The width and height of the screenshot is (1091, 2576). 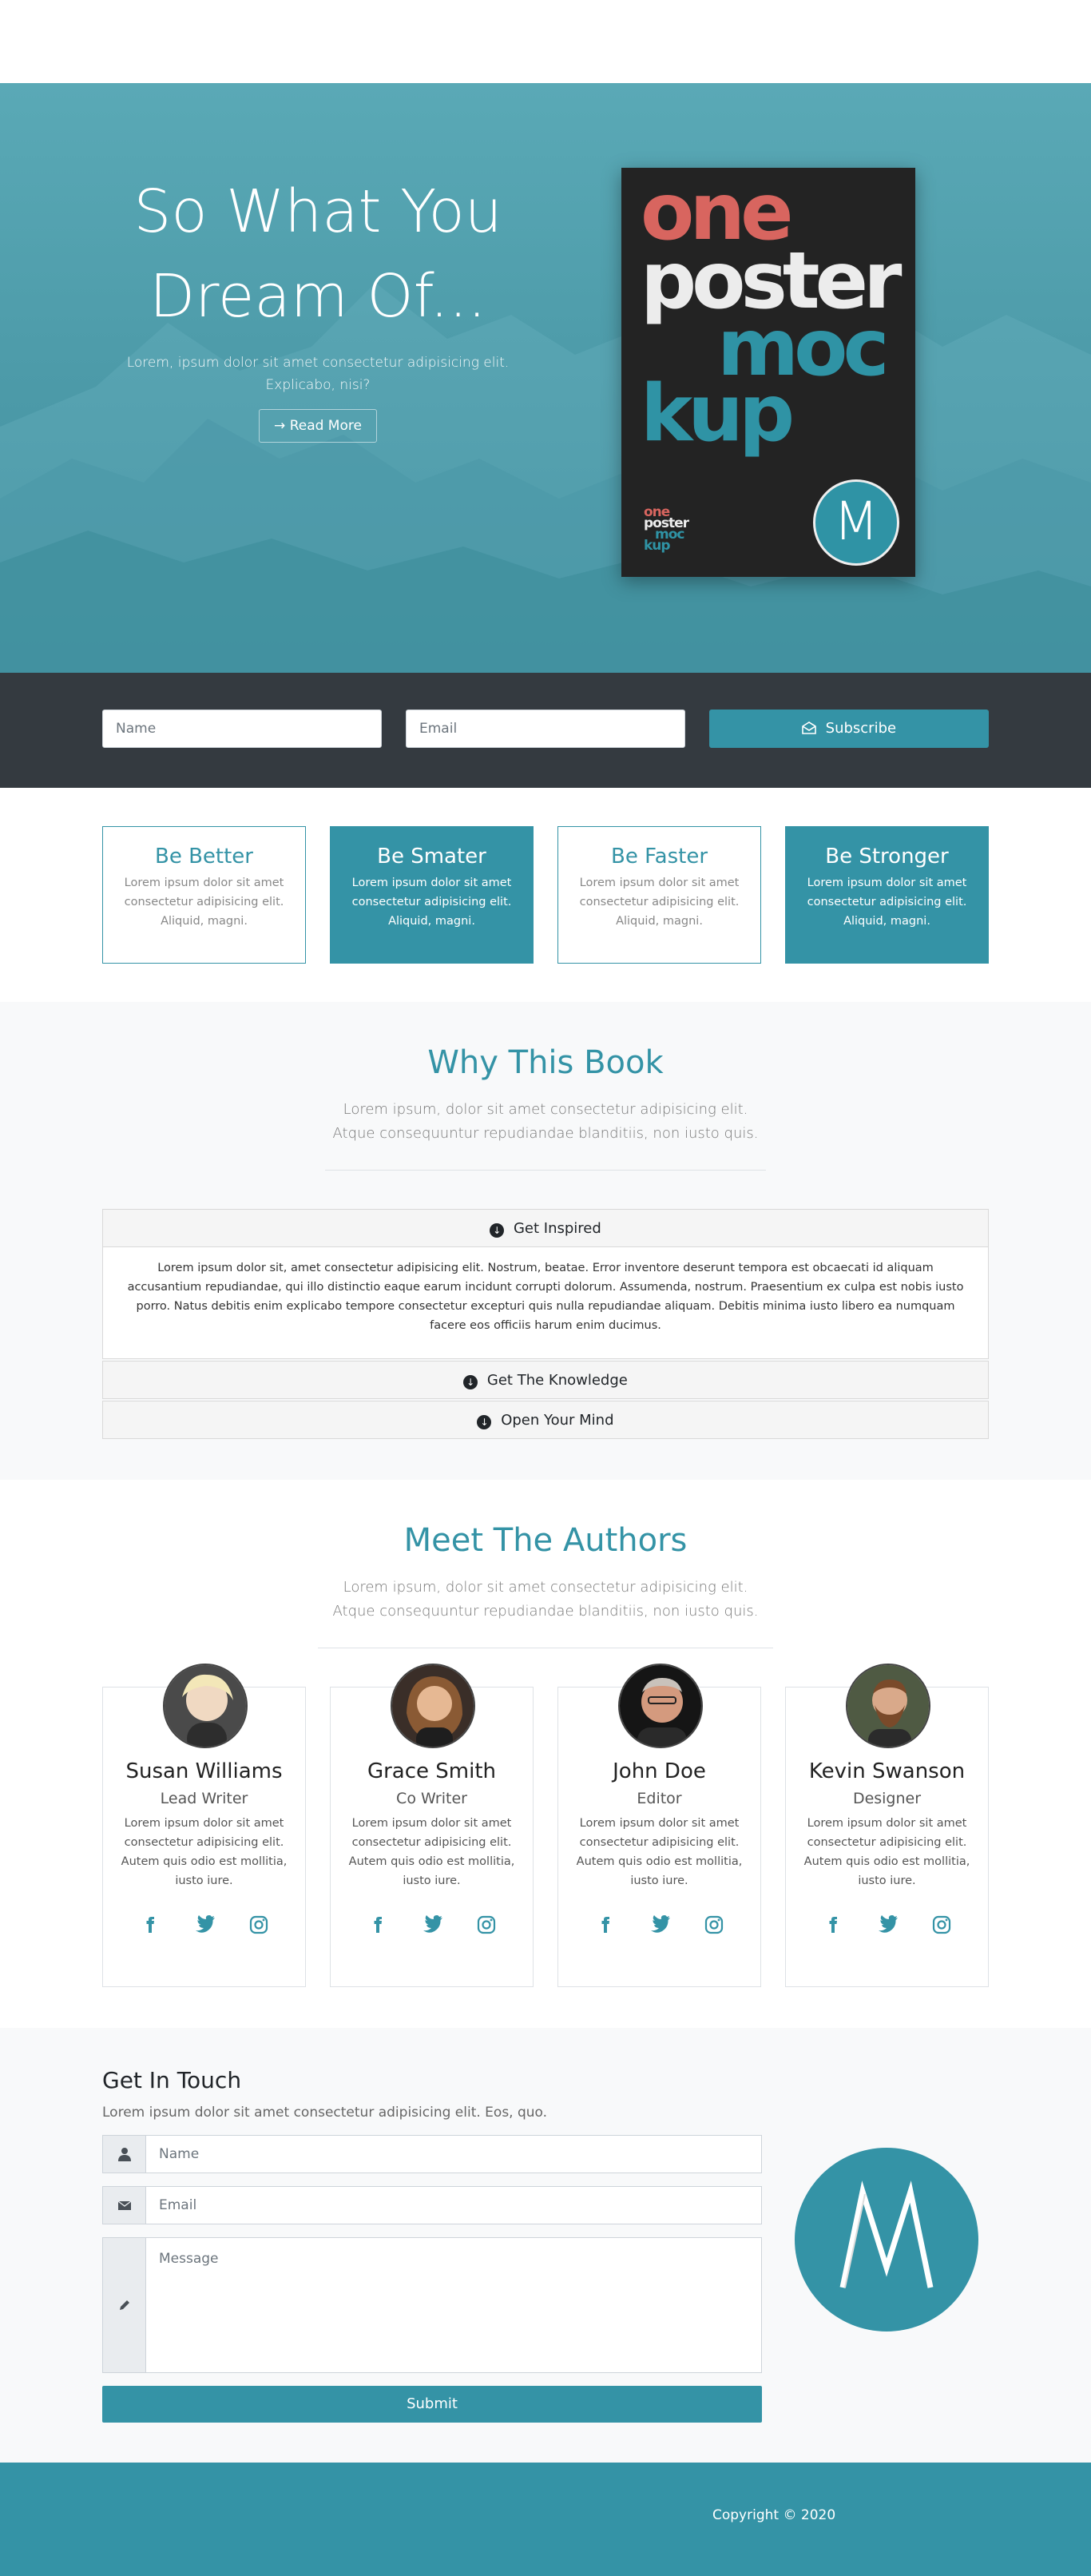 What do you see at coordinates (659, 857) in the screenshot?
I see `feature-title: Be Faster` at bounding box center [659, 857].